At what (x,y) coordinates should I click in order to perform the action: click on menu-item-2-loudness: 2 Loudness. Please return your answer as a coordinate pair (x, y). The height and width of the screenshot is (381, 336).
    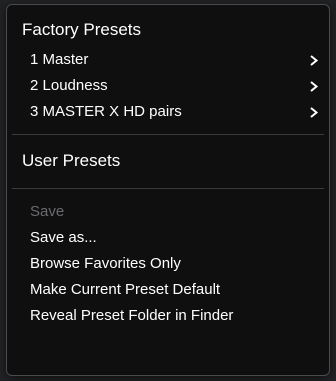
    Looking at the image, I should click on (168, 86).